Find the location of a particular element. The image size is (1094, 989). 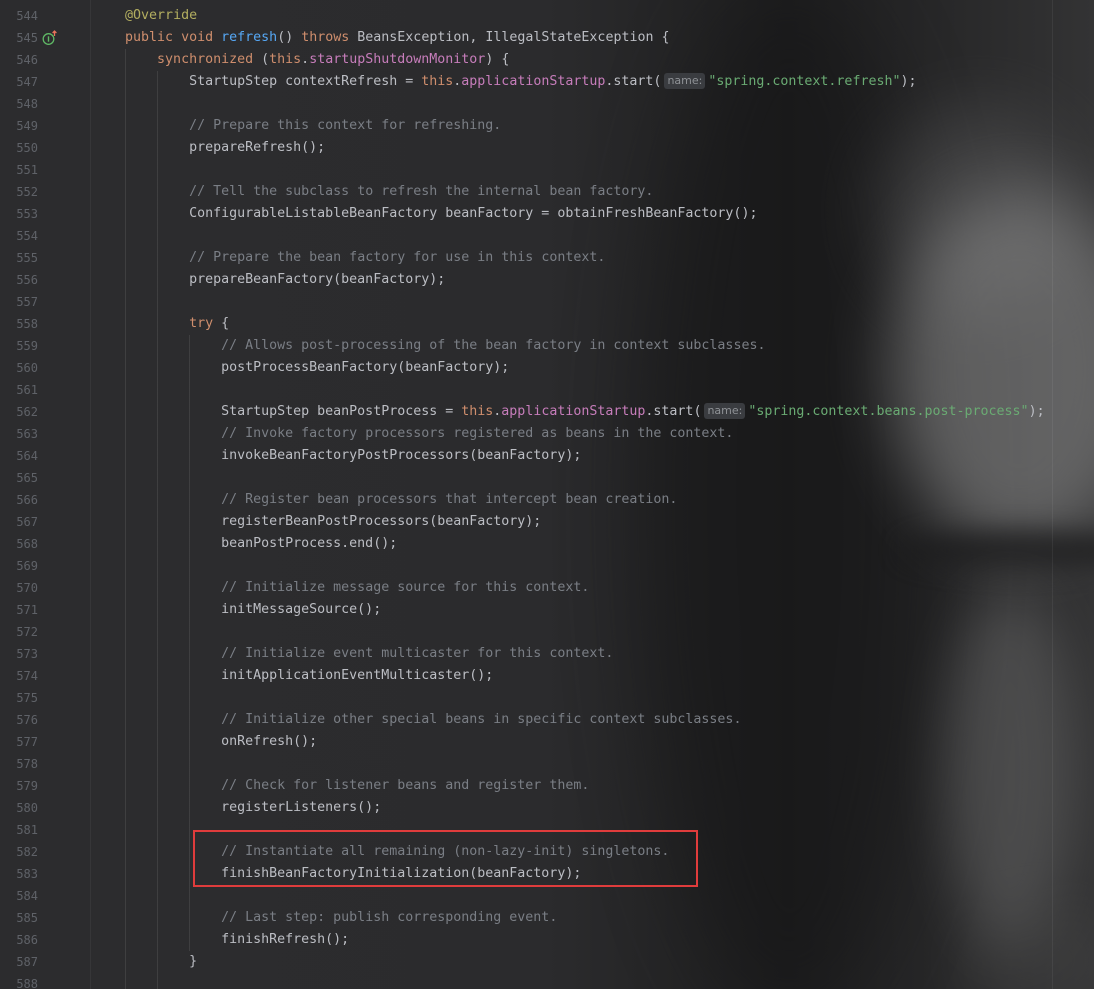

line-number: 552 is located at coordinates (19, 192).